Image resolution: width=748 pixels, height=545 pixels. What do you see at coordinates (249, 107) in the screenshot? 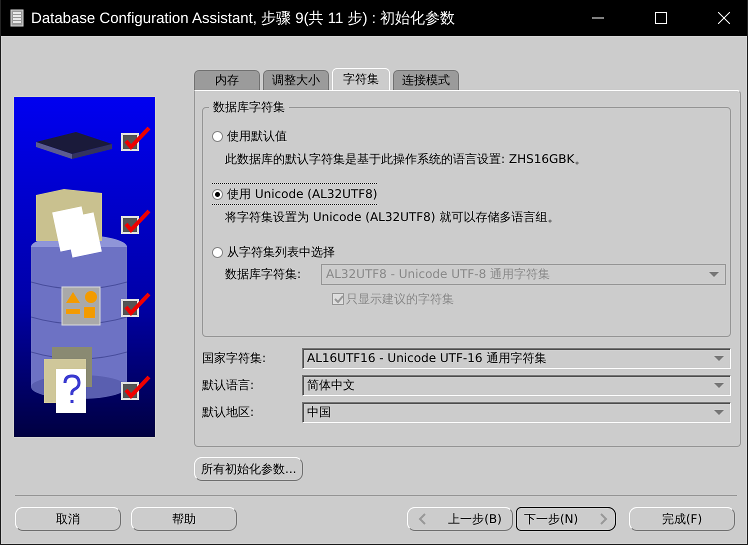
I see `group-title: 数据库字符集` at bounding box center [249, 107].